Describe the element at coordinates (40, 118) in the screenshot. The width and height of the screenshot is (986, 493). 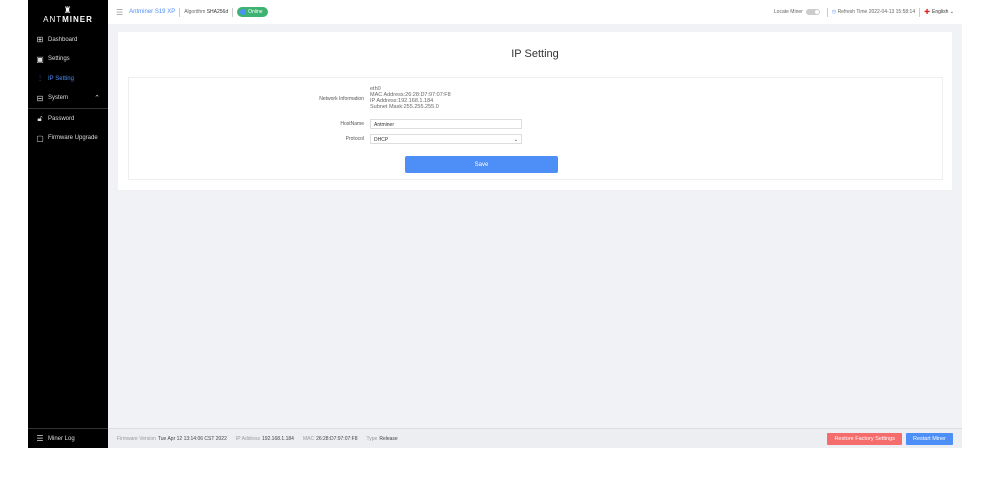
I see `lock-icon: 🔓︎` at that location.